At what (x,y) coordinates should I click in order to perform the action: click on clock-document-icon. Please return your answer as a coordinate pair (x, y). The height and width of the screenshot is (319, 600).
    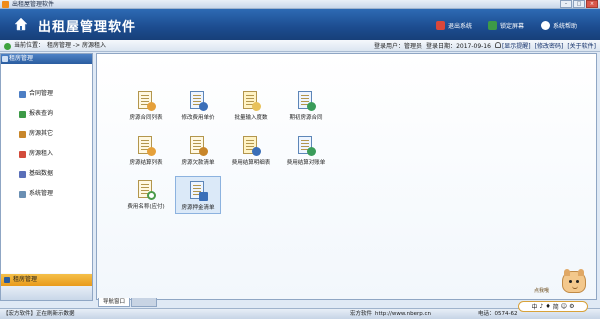
    Looking at the image, I should click on (146, 190).